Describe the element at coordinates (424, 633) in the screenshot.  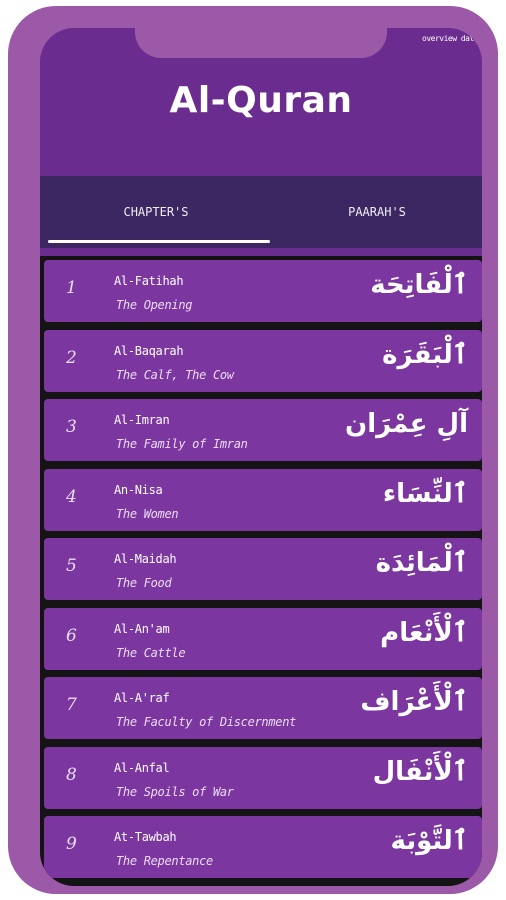
I see `chapter-arabic-name: ٱلْأَنْعَام` at that location.